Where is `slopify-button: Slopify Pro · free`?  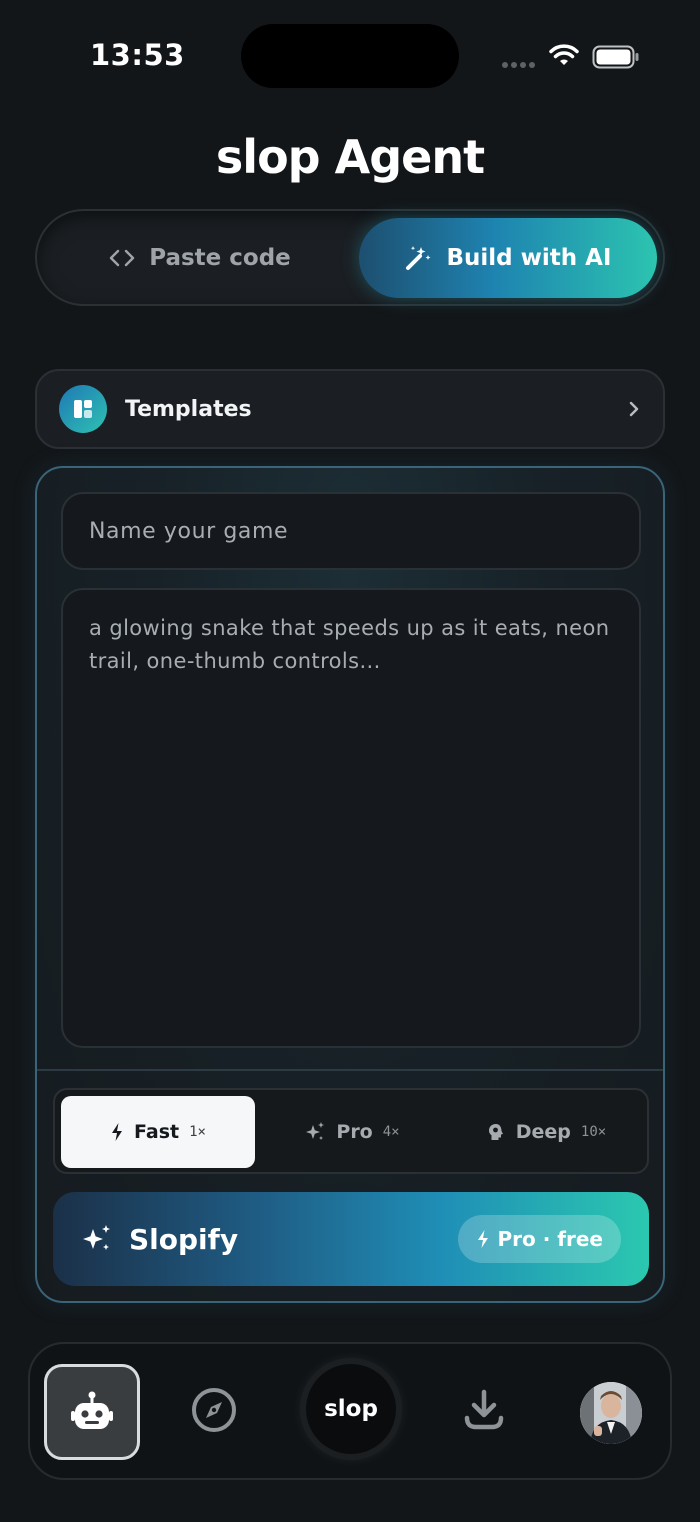
slopify-button: Slopify Pro · free is located at coordinates (351, 1239).